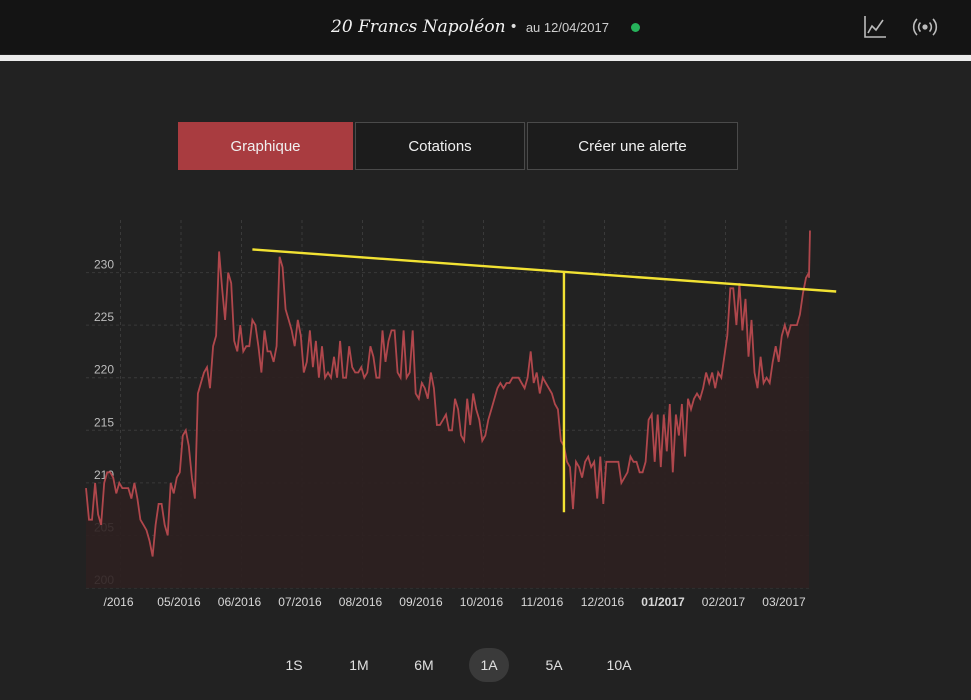 The image size is (971, 700). Describe the element at coordinates (925, 27) in the screenshot. I see `broadcast-icon` at that location.